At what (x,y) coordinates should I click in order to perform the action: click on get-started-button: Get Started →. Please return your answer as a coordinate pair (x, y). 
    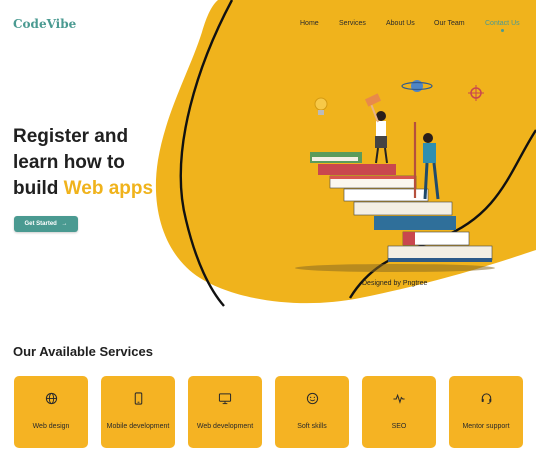
    Looking at the image, I should click on (46, 224).